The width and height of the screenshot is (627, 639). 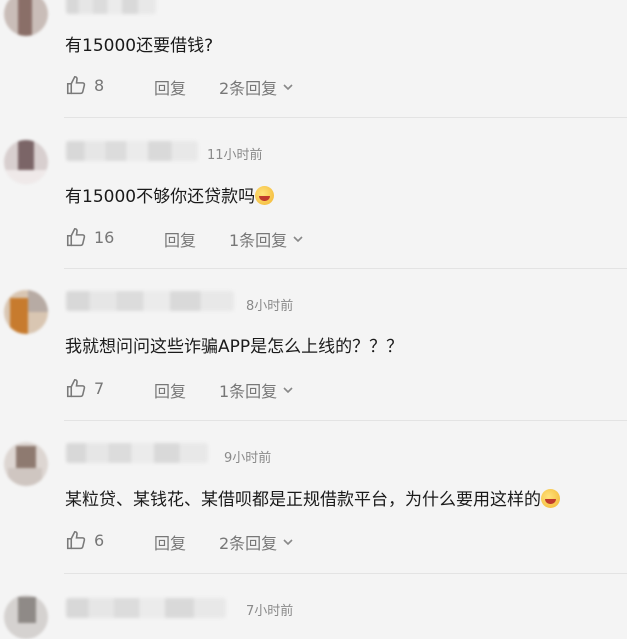 I want to click on comment-actions: 7 回复 1条回复, so click(x=196, y=390).